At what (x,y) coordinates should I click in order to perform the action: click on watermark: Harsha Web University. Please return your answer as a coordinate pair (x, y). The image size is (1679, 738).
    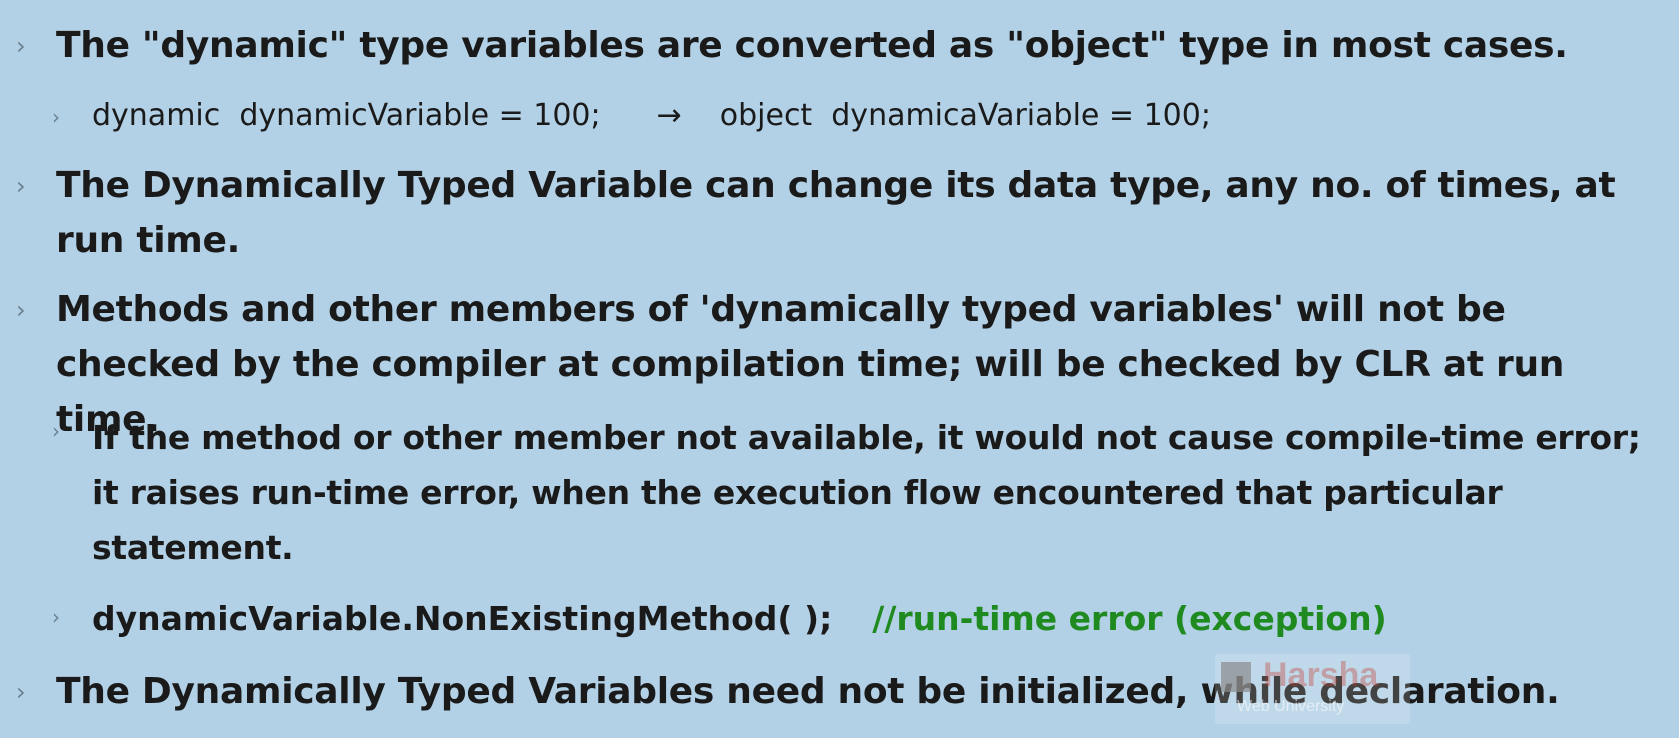
    Looking at the image, I should click on (1312, 689).